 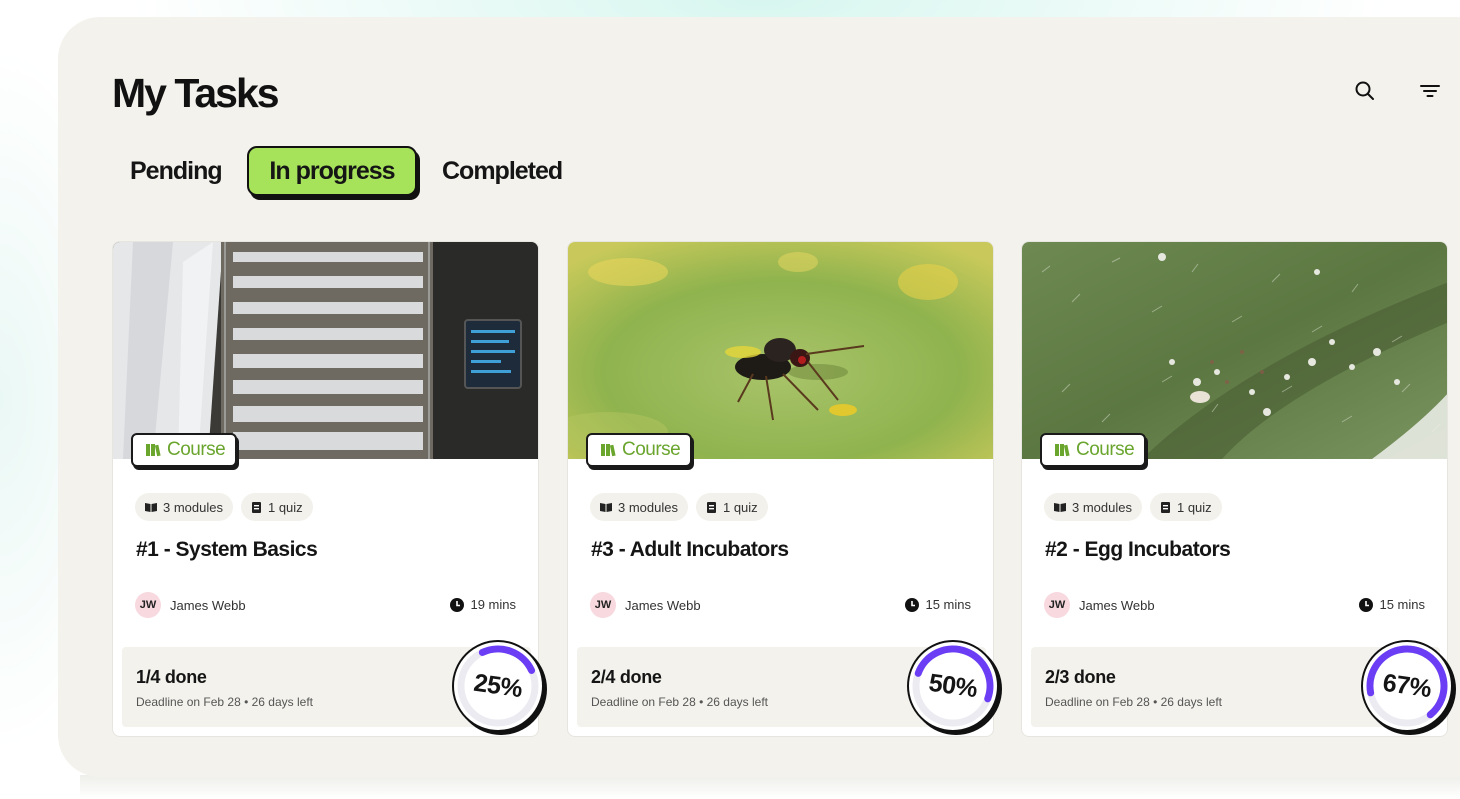 I want to click on page-title: My Tasks, so click(x=196, y=93).